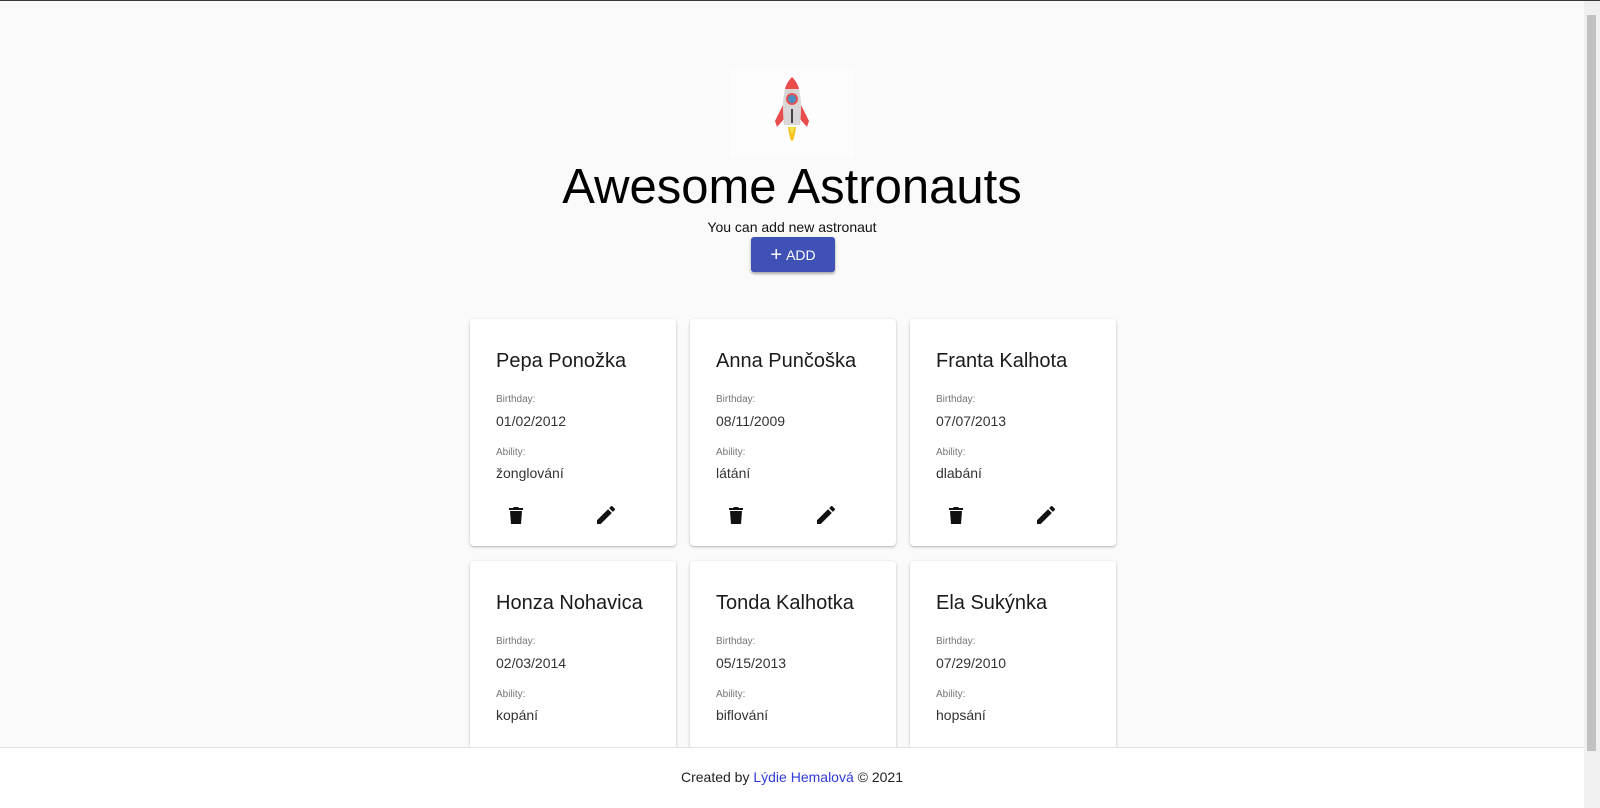 The width and height of the screenshot is (1600, 808). Describe the element at coordinates (792, 109) in the screenshot. I see `rocket-icon` at that location.